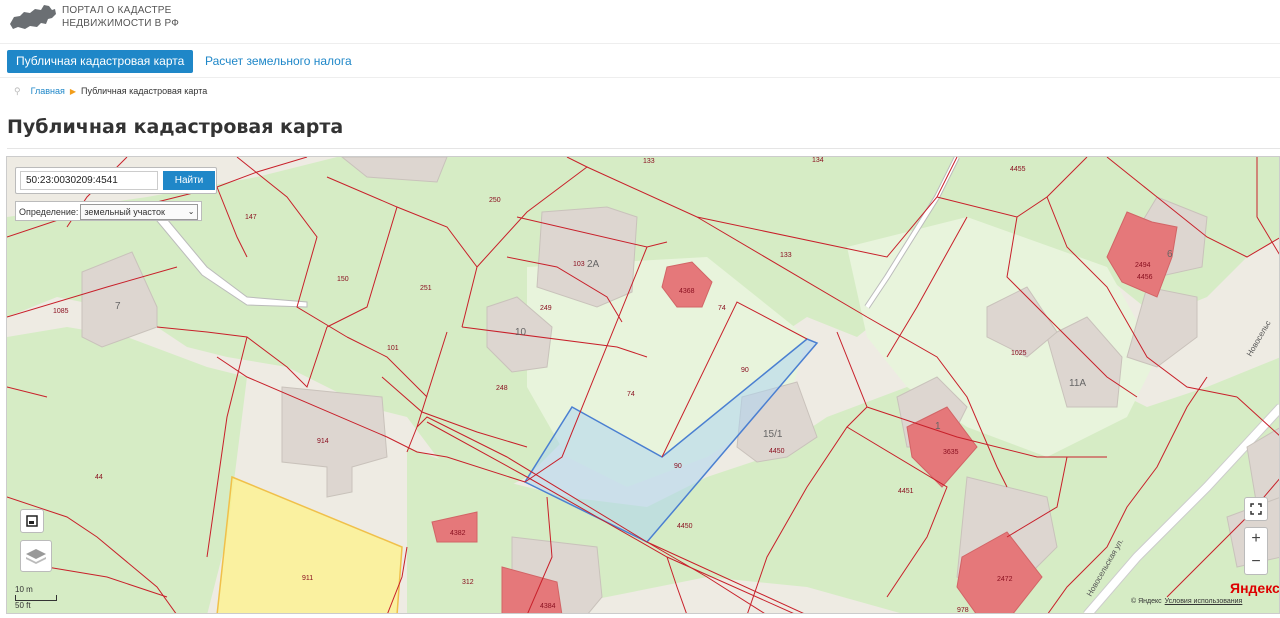 The width and height of the screenshot is (1280, 618). Describe the element at coordinates (593, 264) in the screenshot. I see `building-number: 2А` at that location.